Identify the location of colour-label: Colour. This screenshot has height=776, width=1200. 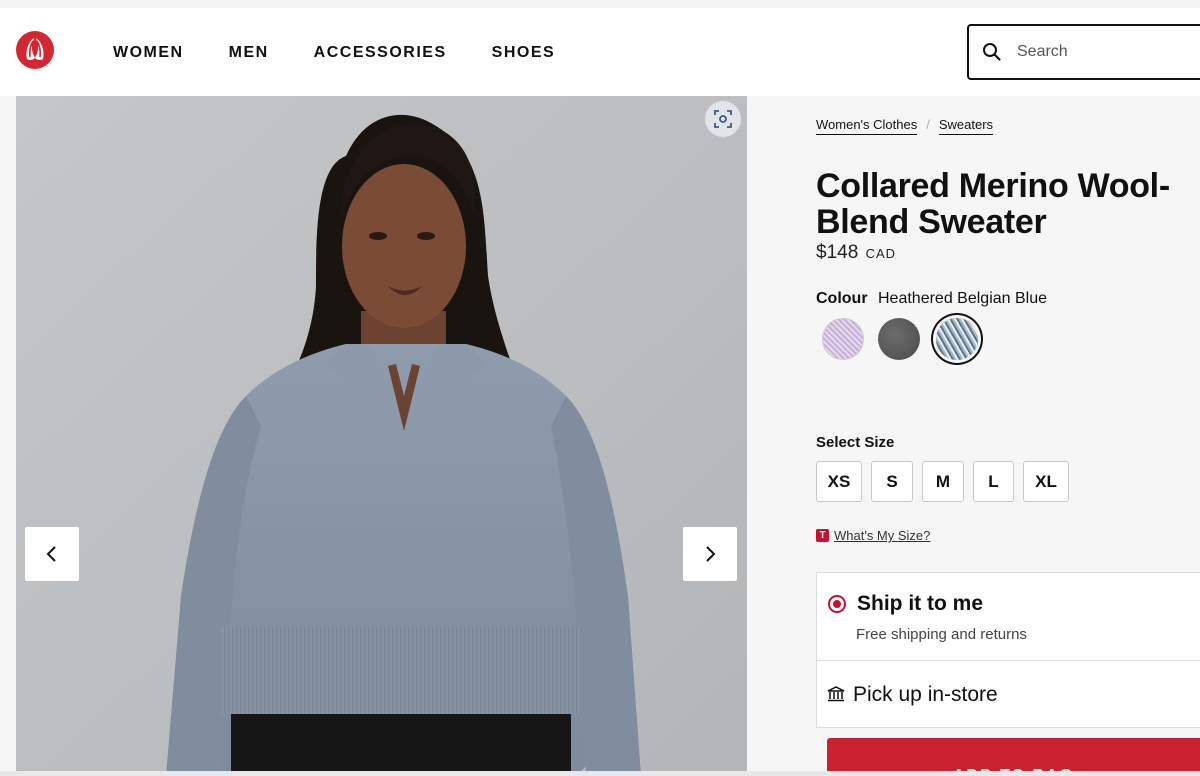
(842, 298).